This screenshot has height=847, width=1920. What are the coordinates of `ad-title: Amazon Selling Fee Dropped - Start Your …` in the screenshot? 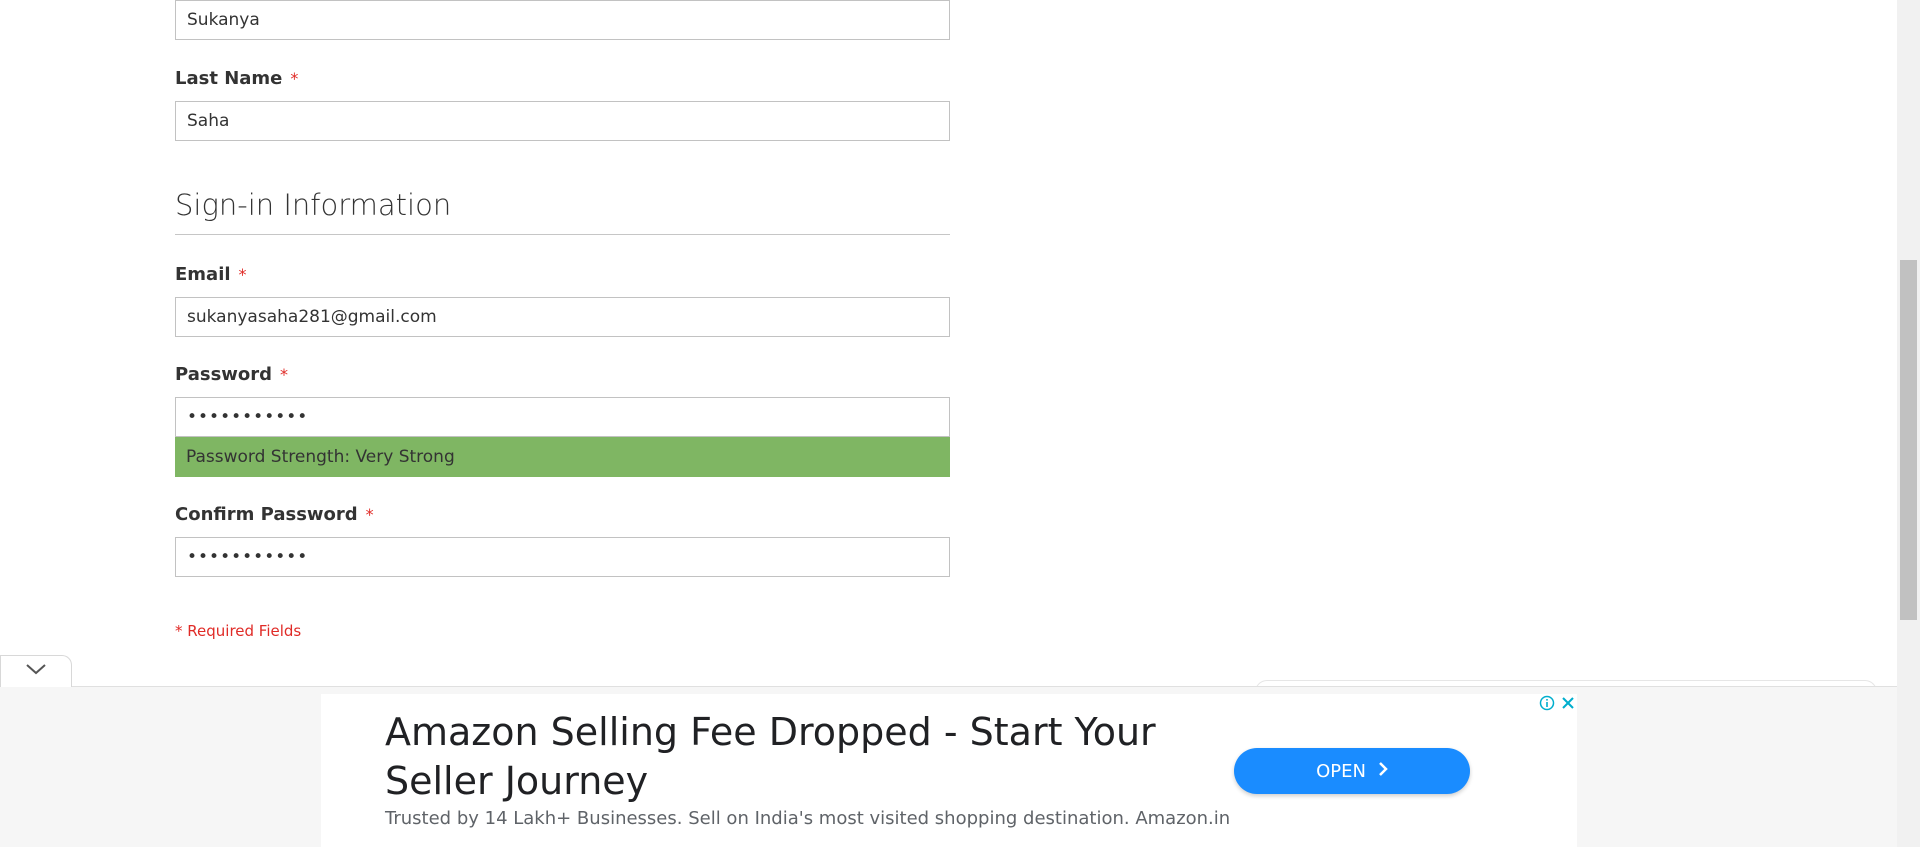 It's located at (785, 757).